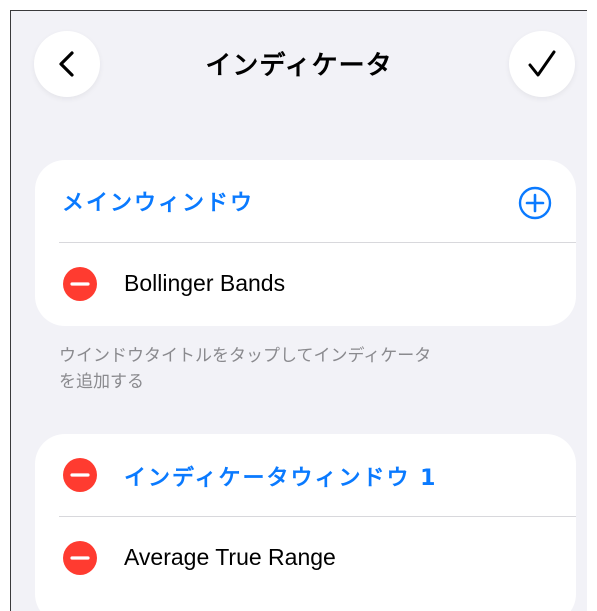 This screenshot has width=597, height=611. Describe the element at coordinates (158, 201) in the screenshot. I see `main-window-title: メインウィンドウ` at that location.